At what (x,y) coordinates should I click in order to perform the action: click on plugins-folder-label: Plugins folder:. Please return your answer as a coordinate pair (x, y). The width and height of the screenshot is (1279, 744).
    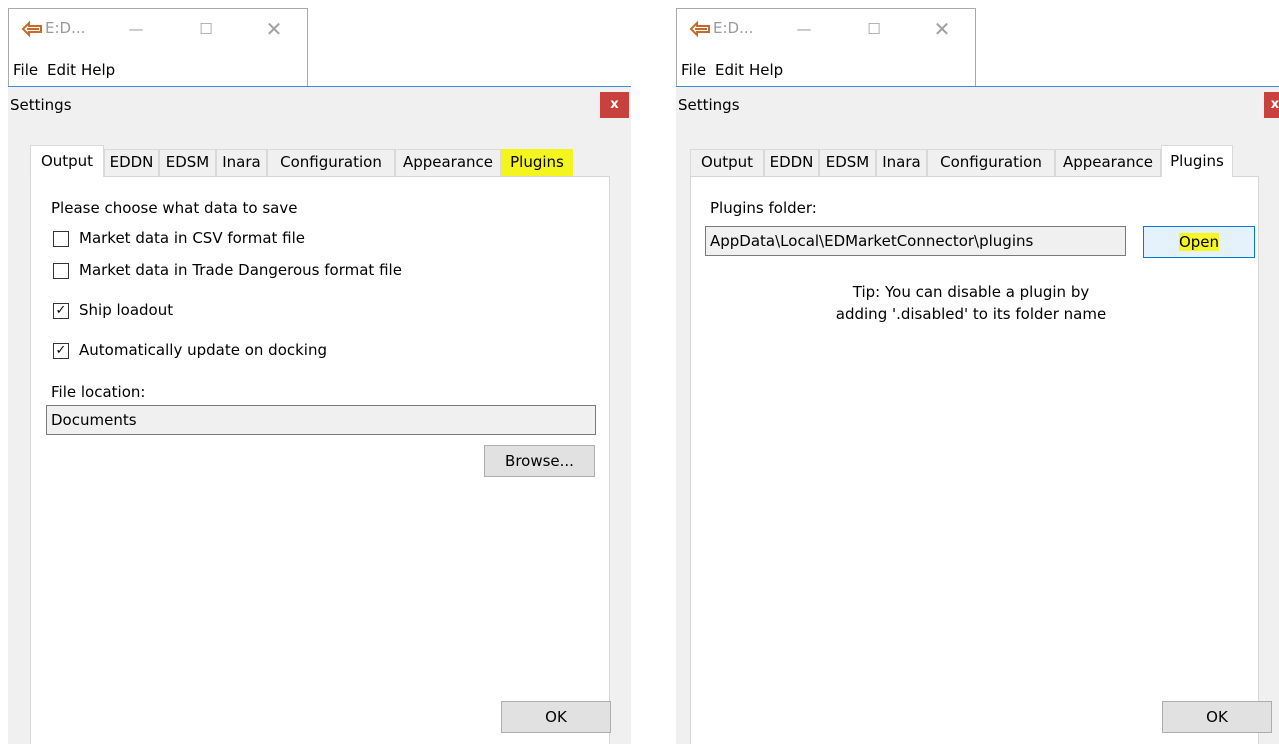
    Looking at the image, I should click on (763, 208).